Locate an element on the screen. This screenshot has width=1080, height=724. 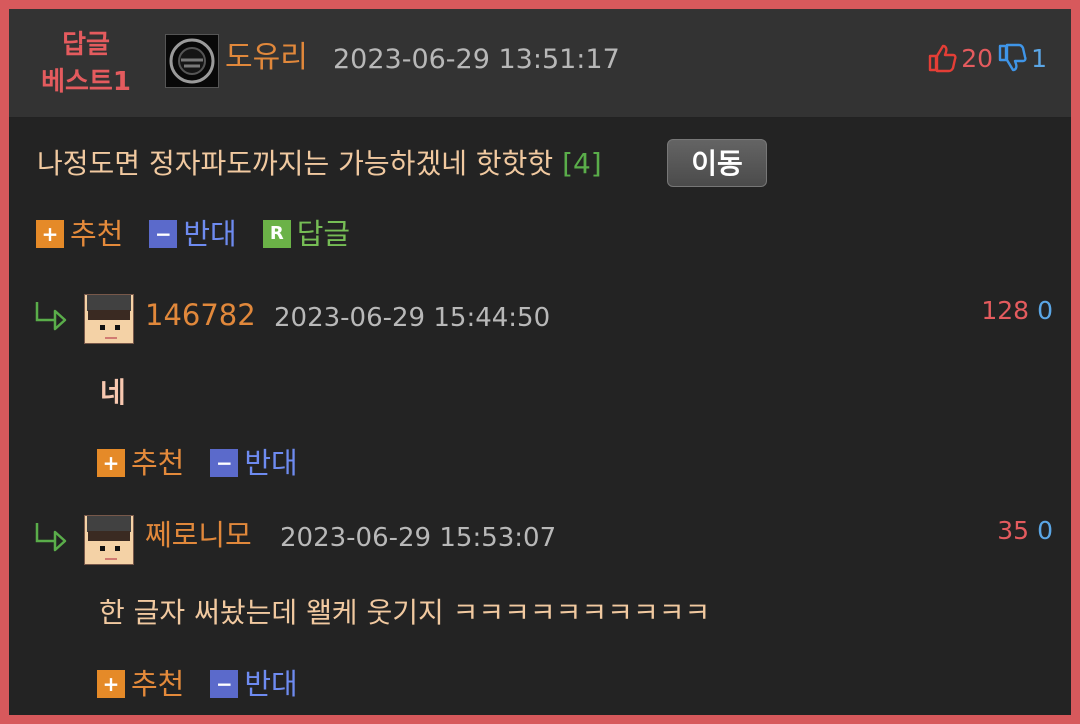
post-downvote-count: 1 is located at coordinates (1039, 58).